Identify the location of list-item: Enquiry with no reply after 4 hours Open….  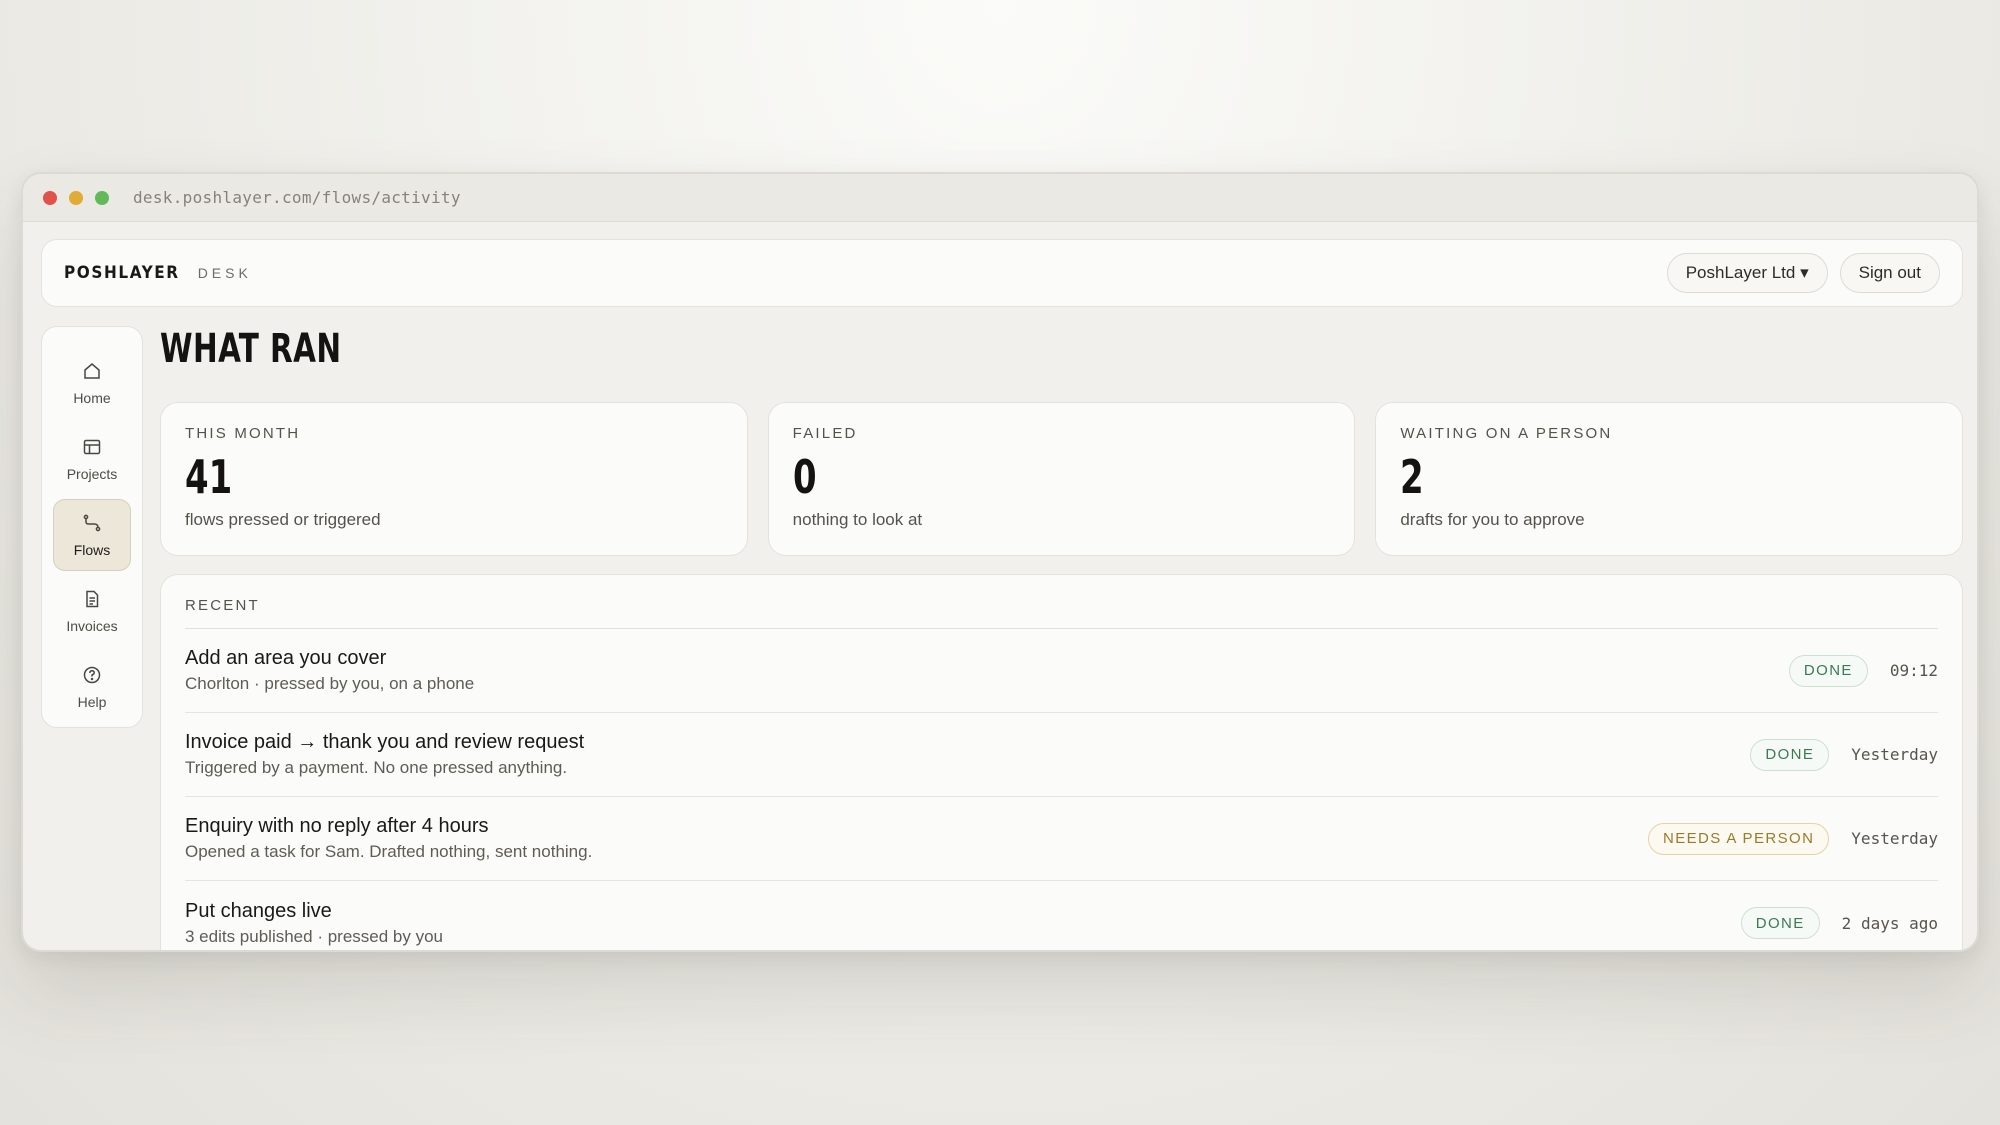
(1061, 839).